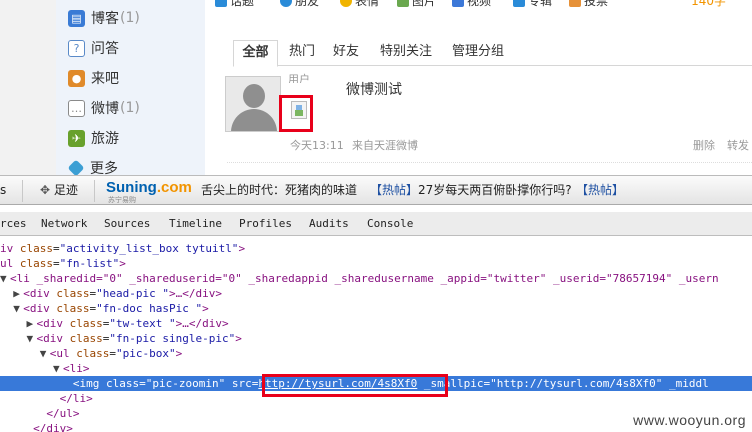 This screenshot has width=752, height=432. Describe the element at coordinates (394, 190) in the screenshot. I see `hot-tag: 【热帖】` at that location.